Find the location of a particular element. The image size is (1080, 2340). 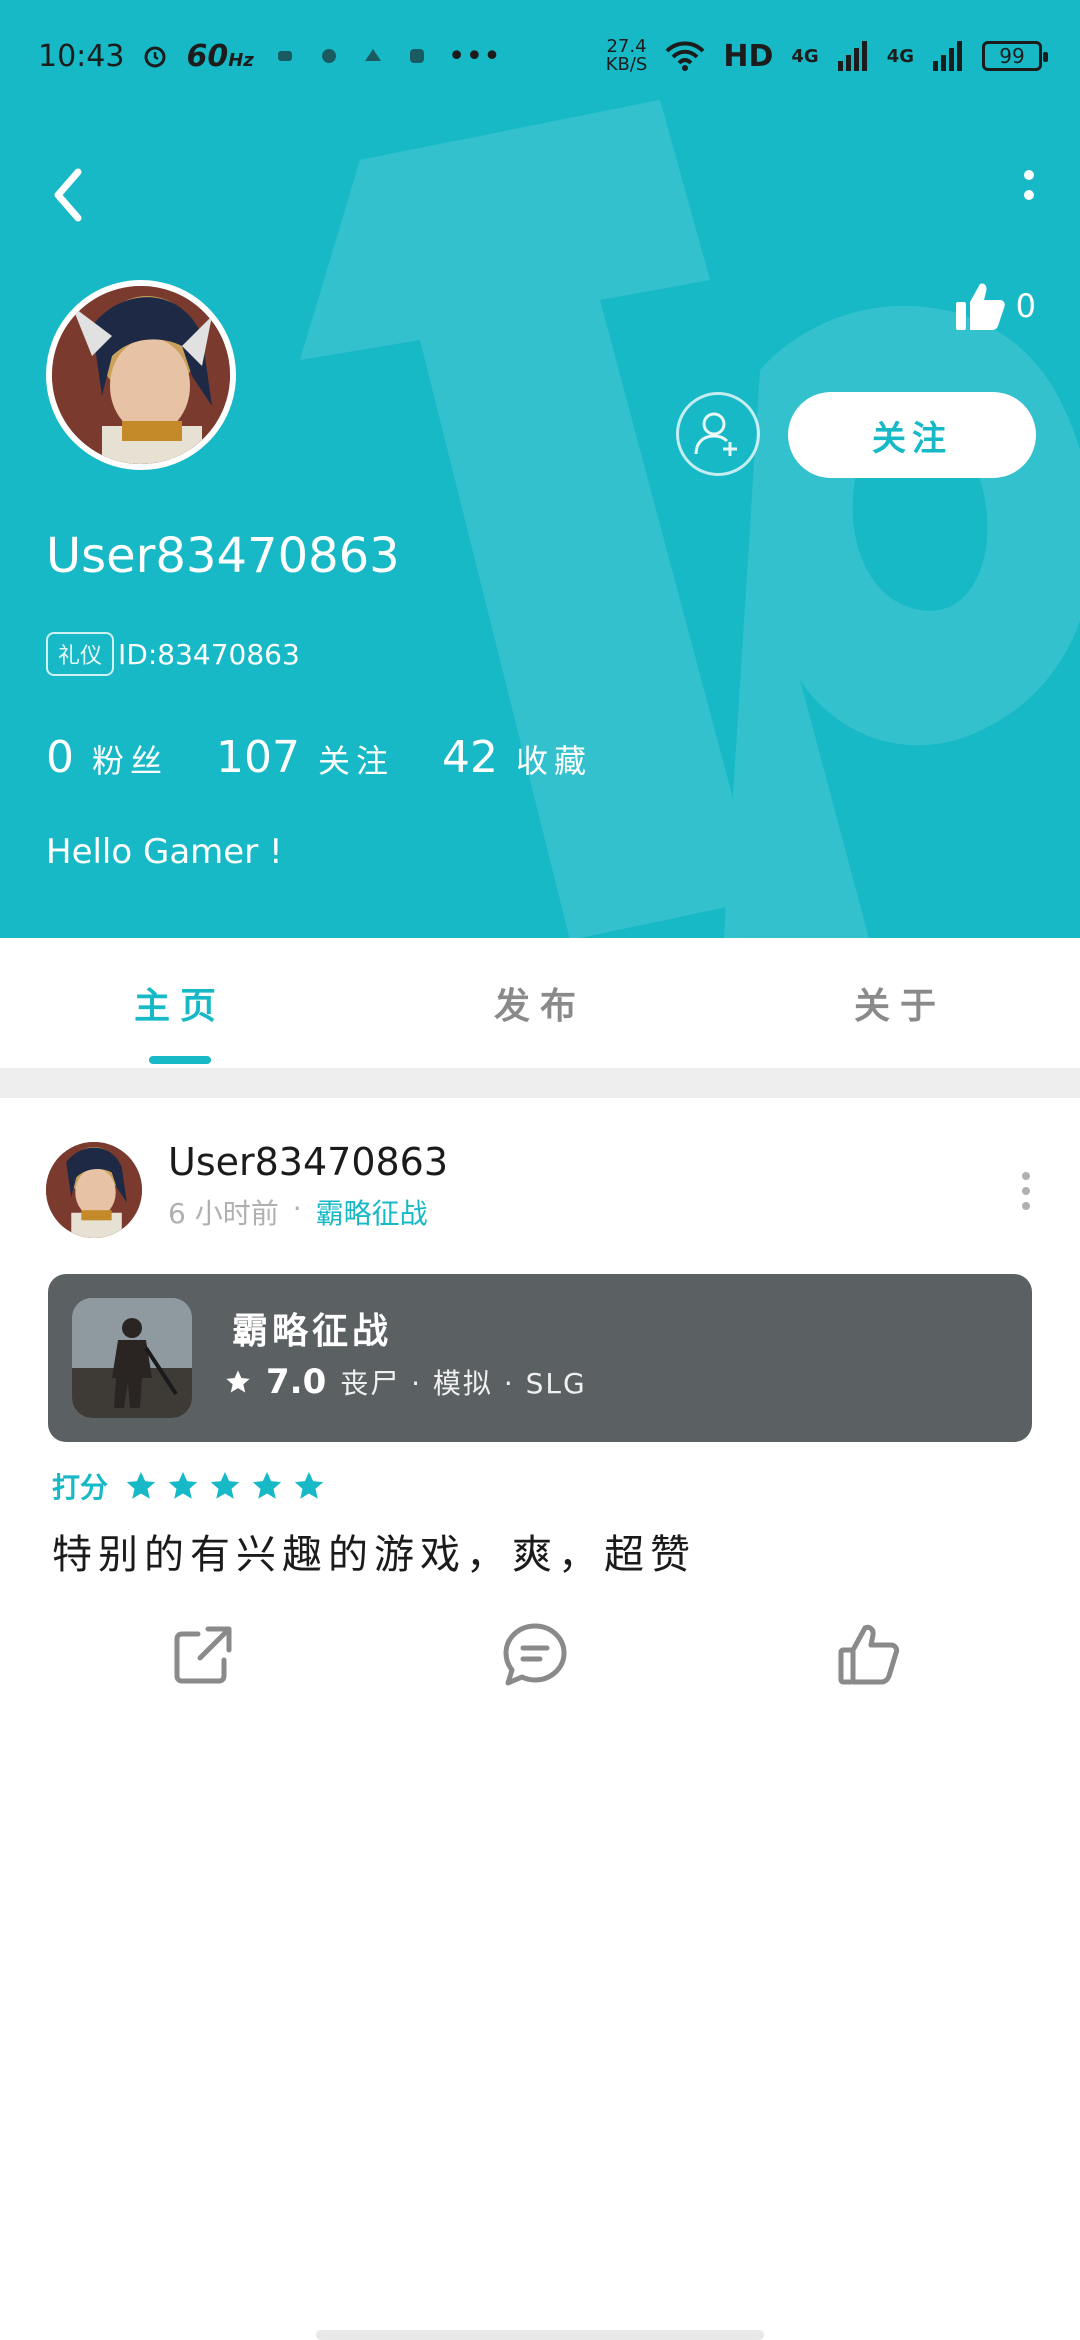

post-username: User83470863 is located at coordinates (308, 1162).